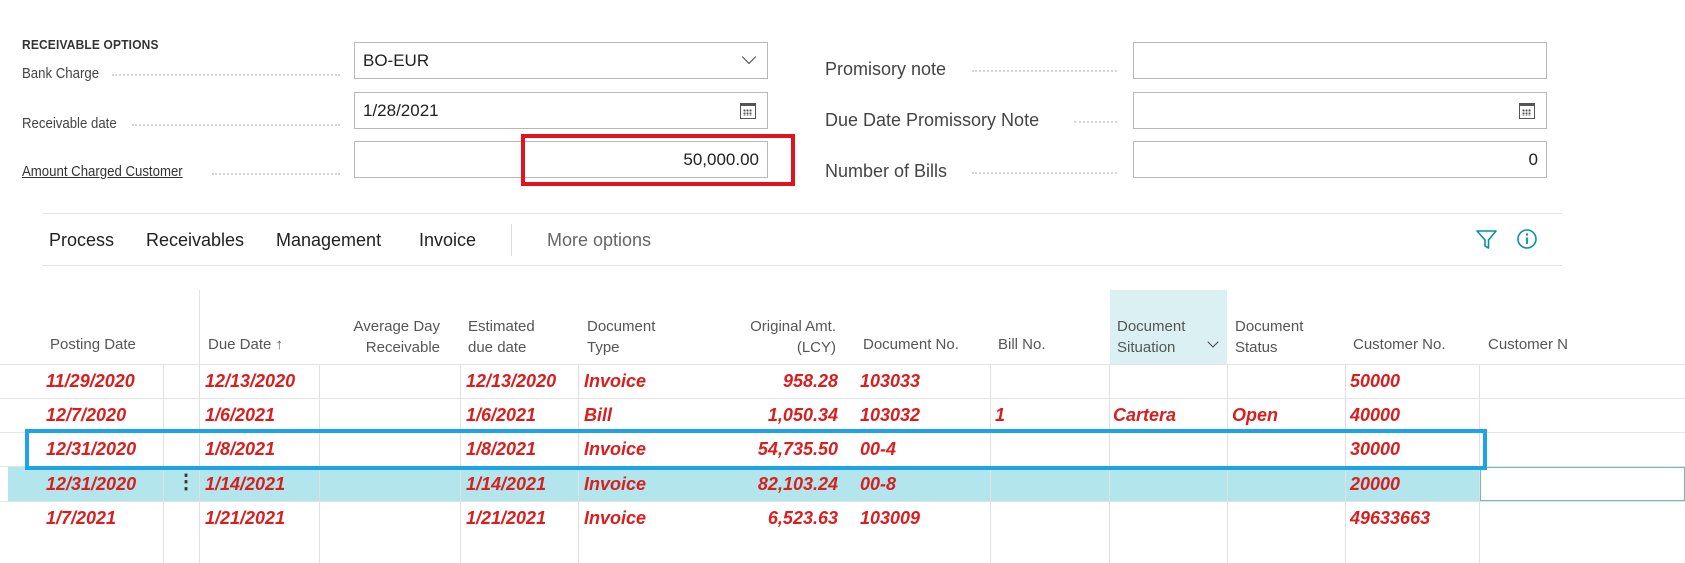  Describe the element at coordinates (911, 344) in the screenshot. I see `col-header-document-no: Document No.` at that location.